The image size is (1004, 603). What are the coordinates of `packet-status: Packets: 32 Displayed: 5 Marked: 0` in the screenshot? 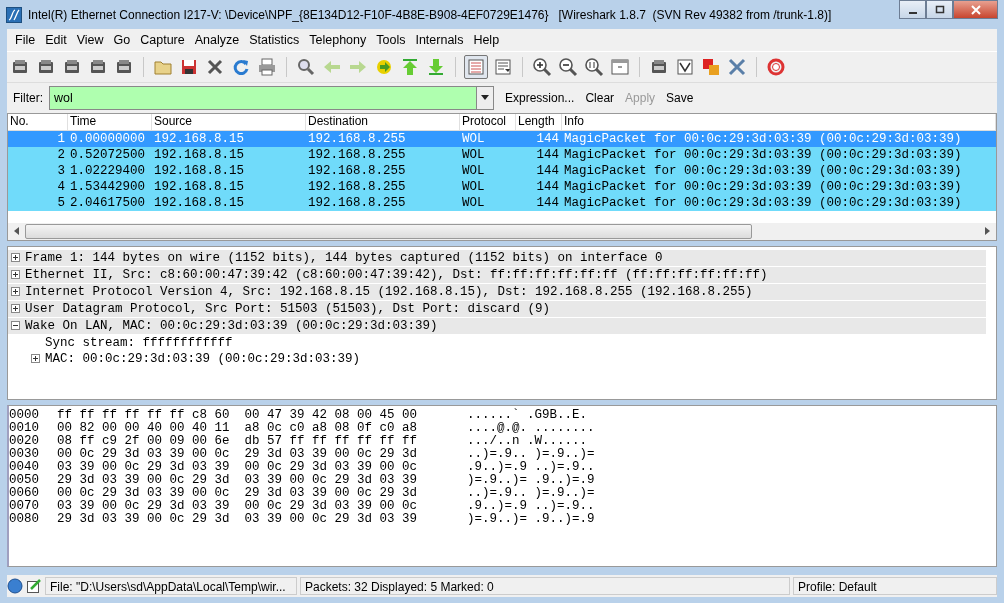 It's located at (545, 586).